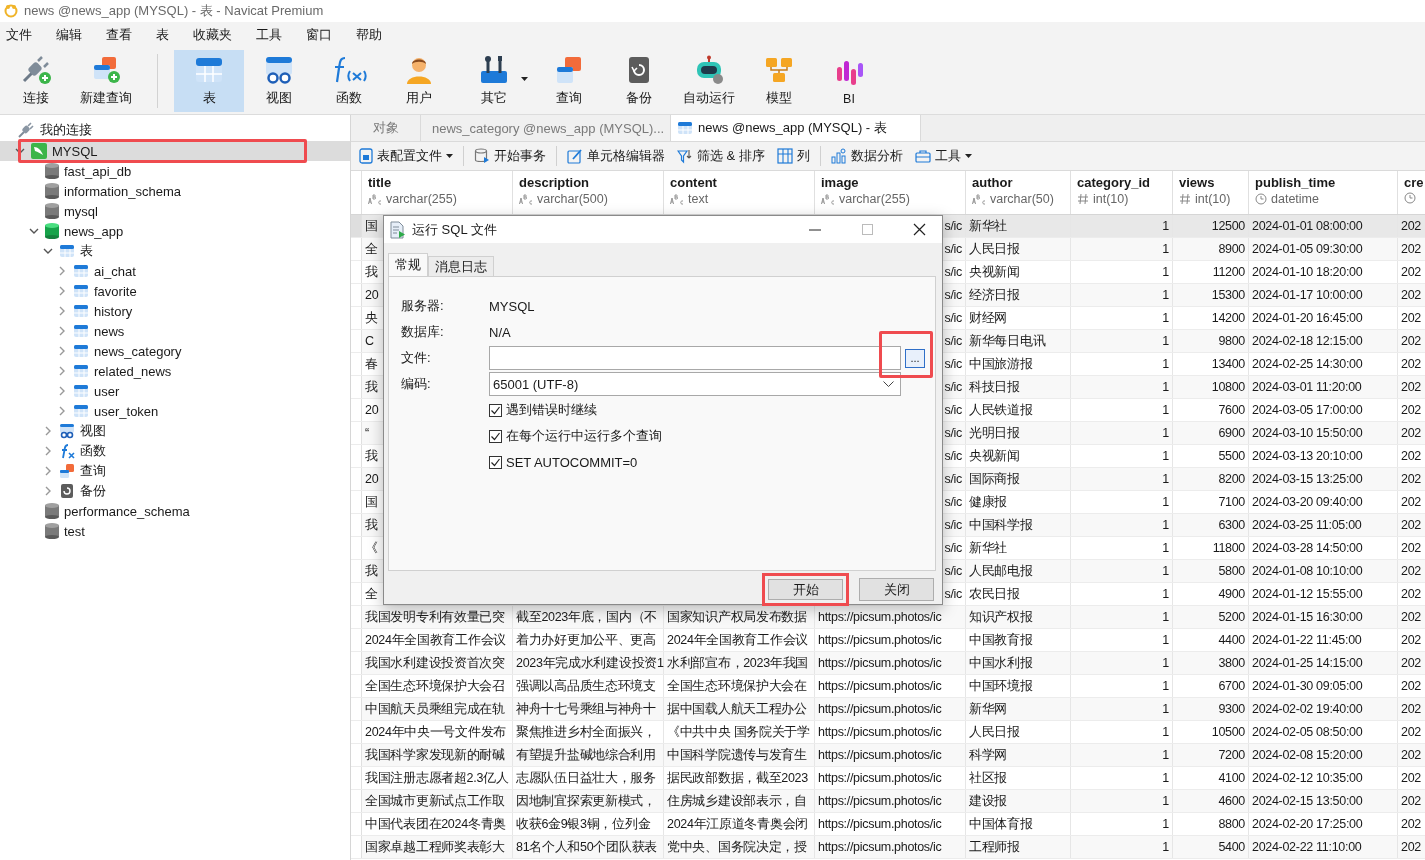 The width and height of the screenshot is (1425, 860). I want to click on table-cell: 2024-02-20 17:25:00, so click(1307, 824).